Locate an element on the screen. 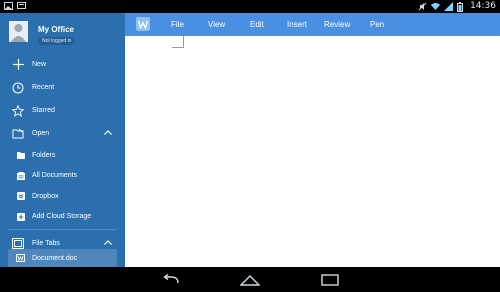 This screenshot has height=292, width=500. add-cloud-icon is located at coordinates (21, 216).